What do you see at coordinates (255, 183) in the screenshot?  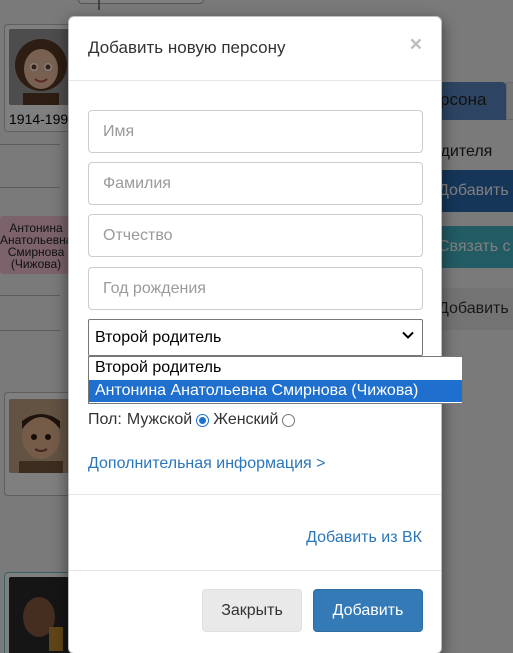 I see `last-name-input` at bounding box center [255, 183].